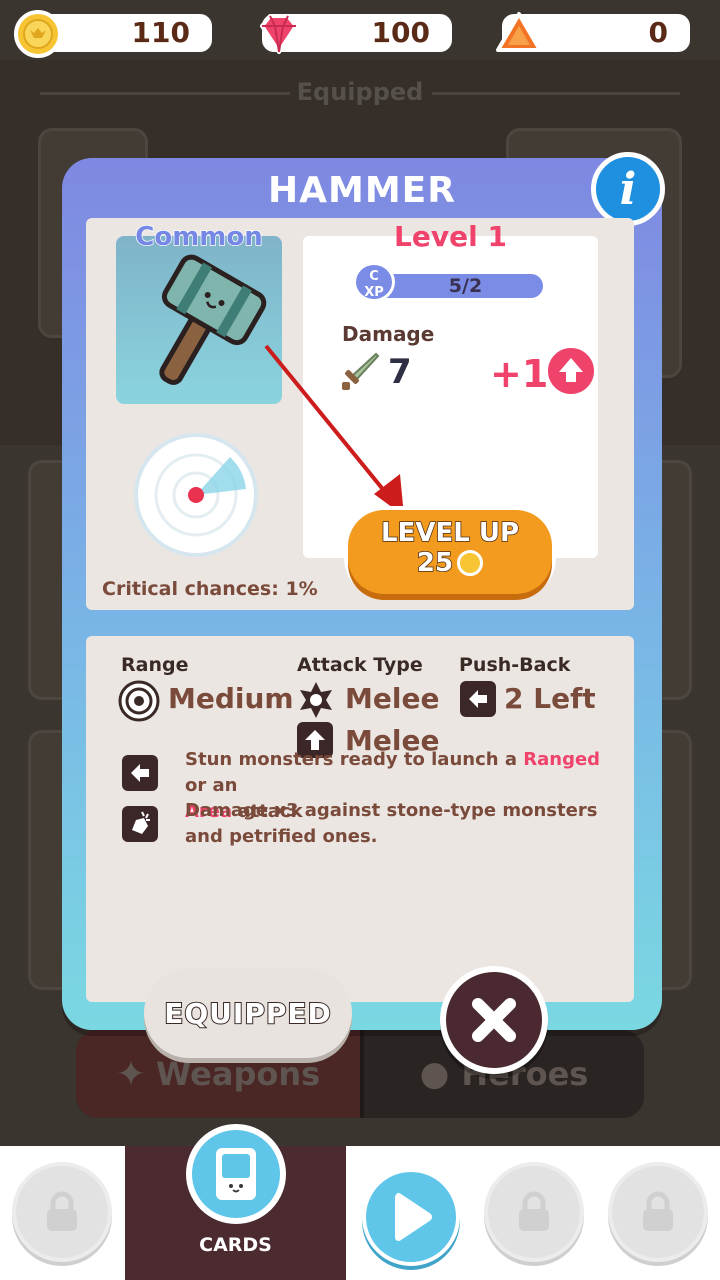  Describe the element at coordinates (478, 699) in the screenshot. I see `push-left-icon` at that location.